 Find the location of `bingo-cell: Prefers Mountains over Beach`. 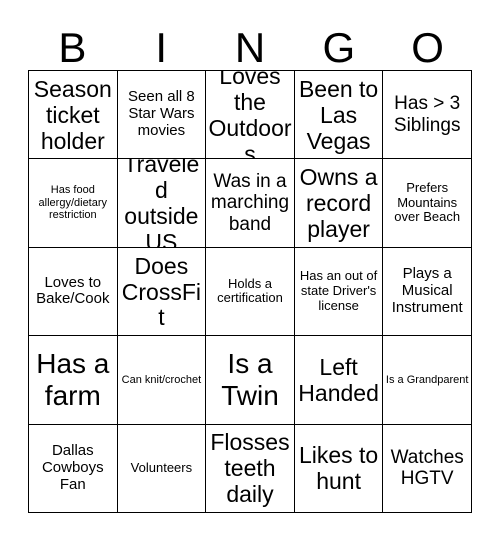

bingo-cell: Prefers Mountains over Beach is located at coordinates (427, 203).